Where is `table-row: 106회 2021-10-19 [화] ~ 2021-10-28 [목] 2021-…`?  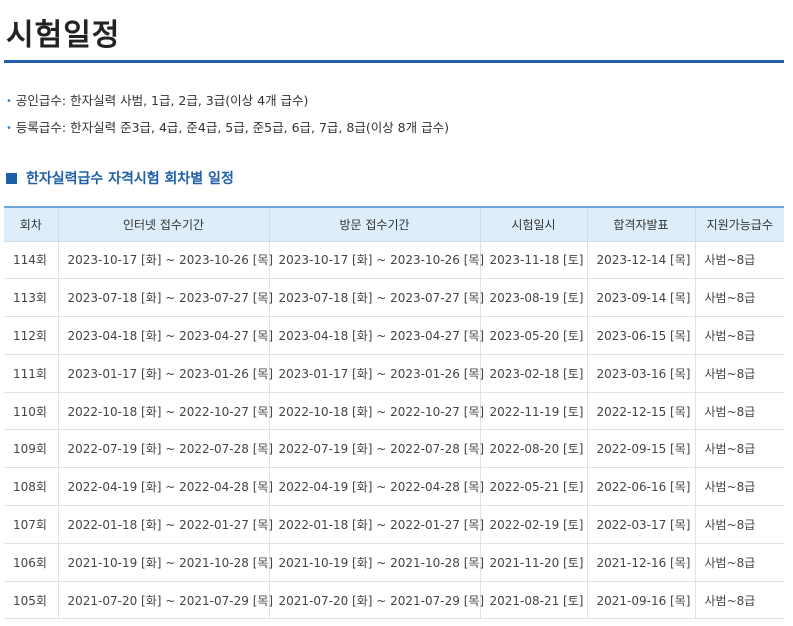 table-row: 106회 2021-10-19 [화] ~ 2021-10-28 [목] 2021-… is located at coordinates (394, 562).